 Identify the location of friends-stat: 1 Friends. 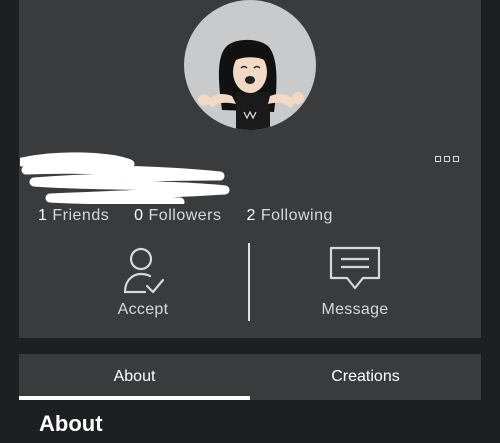
(76, 215).